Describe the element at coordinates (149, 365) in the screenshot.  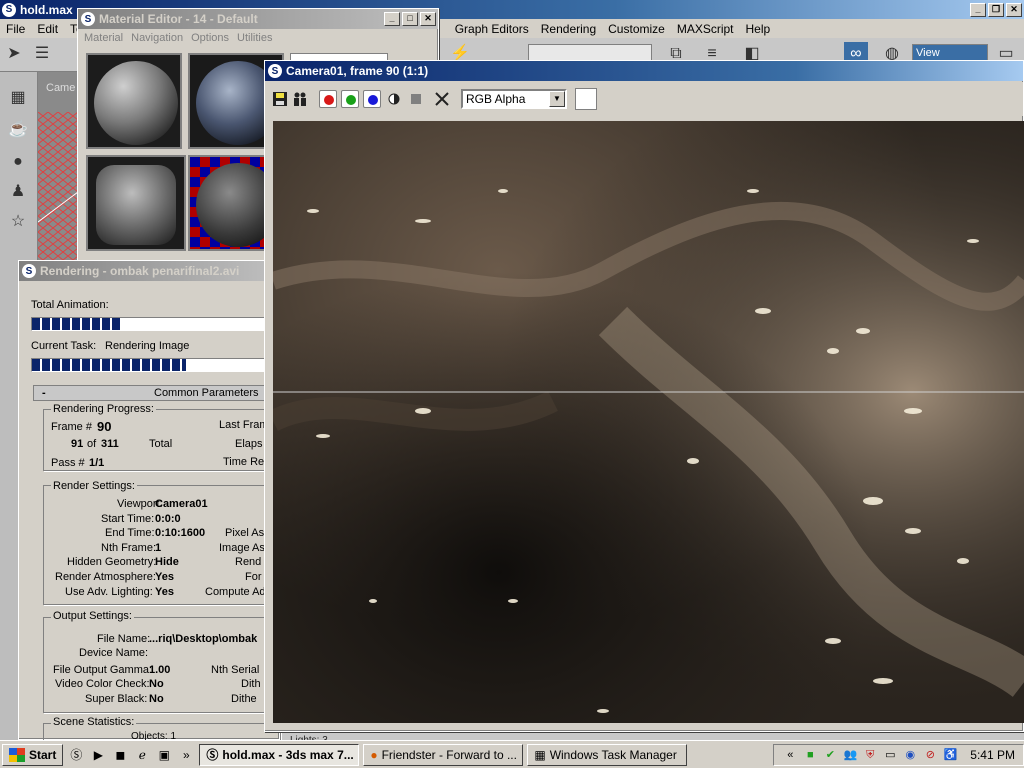
I see `current-task-progress` at that location.